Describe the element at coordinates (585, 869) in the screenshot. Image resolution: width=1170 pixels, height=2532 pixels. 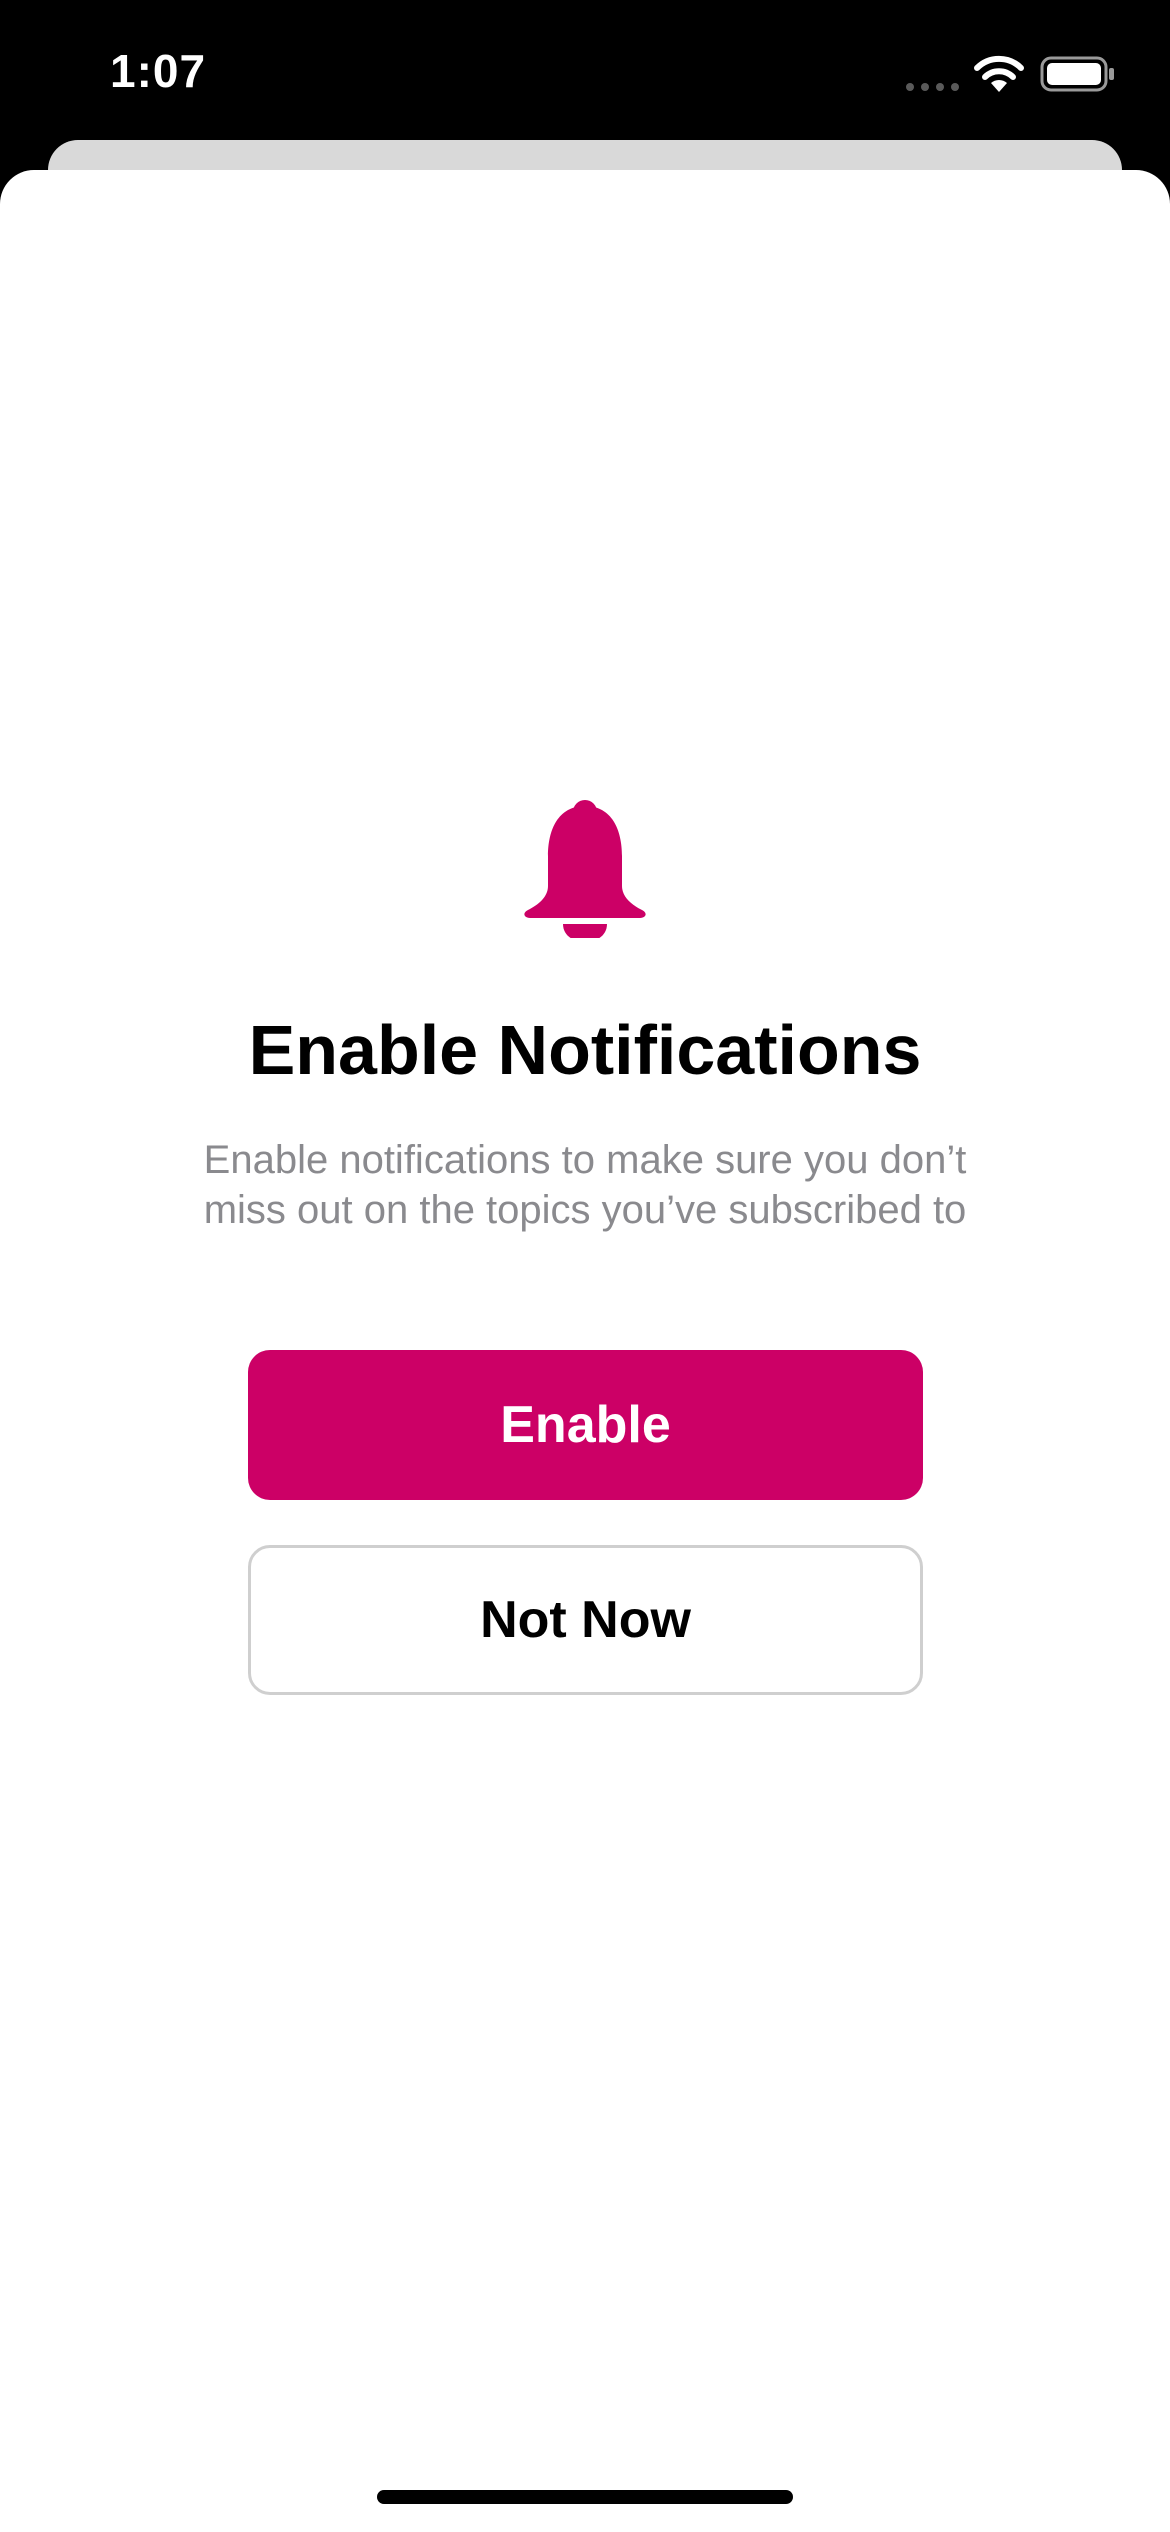
I see `bell-icon` at that location.